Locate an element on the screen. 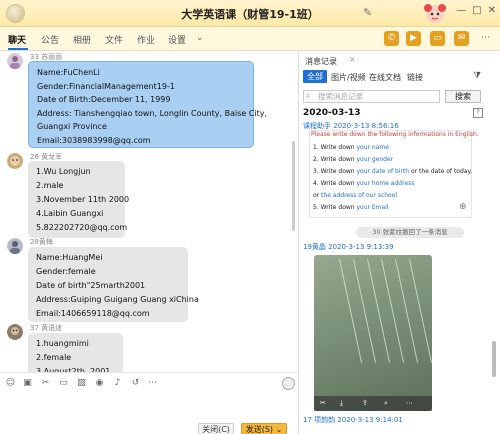 The image size is (500, 434). more-icon: ⋯ is located at coordinates (485, 38).